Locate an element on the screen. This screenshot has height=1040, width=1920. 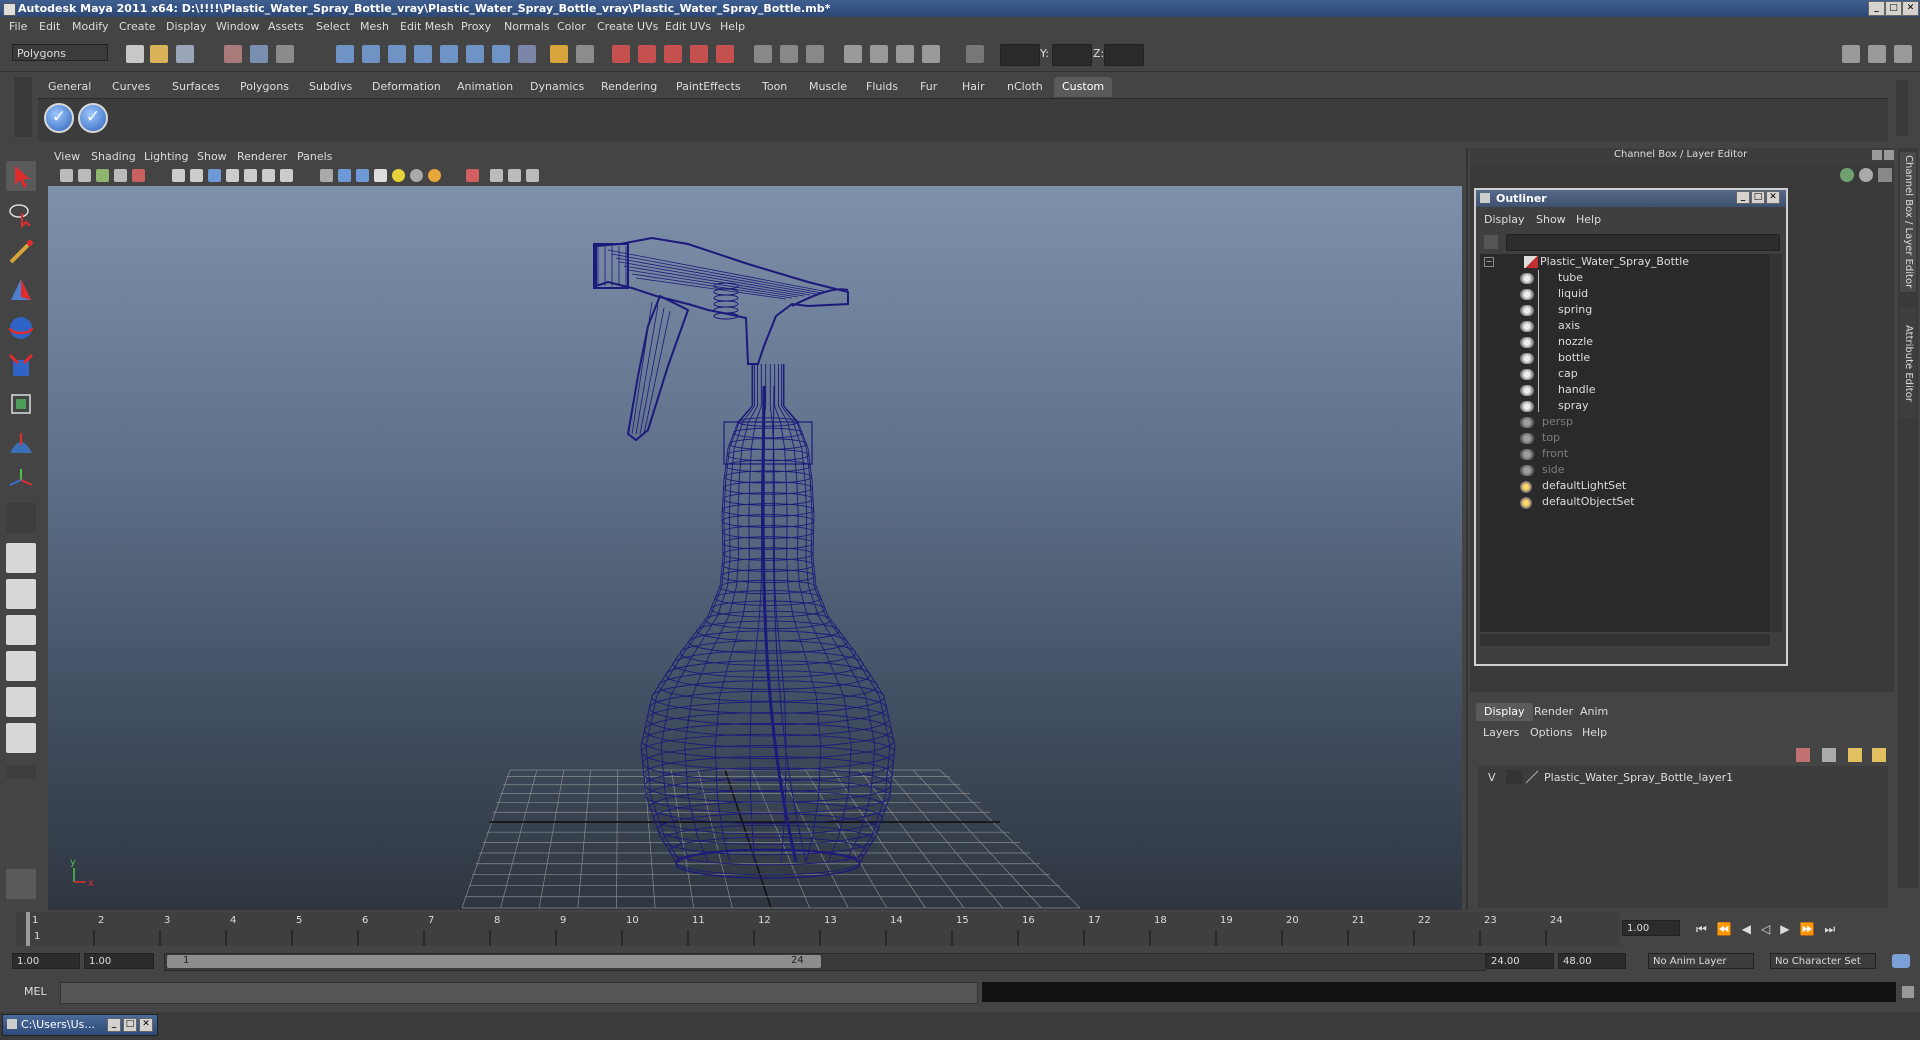
filter-icon is located at coordinates (1491, 242).